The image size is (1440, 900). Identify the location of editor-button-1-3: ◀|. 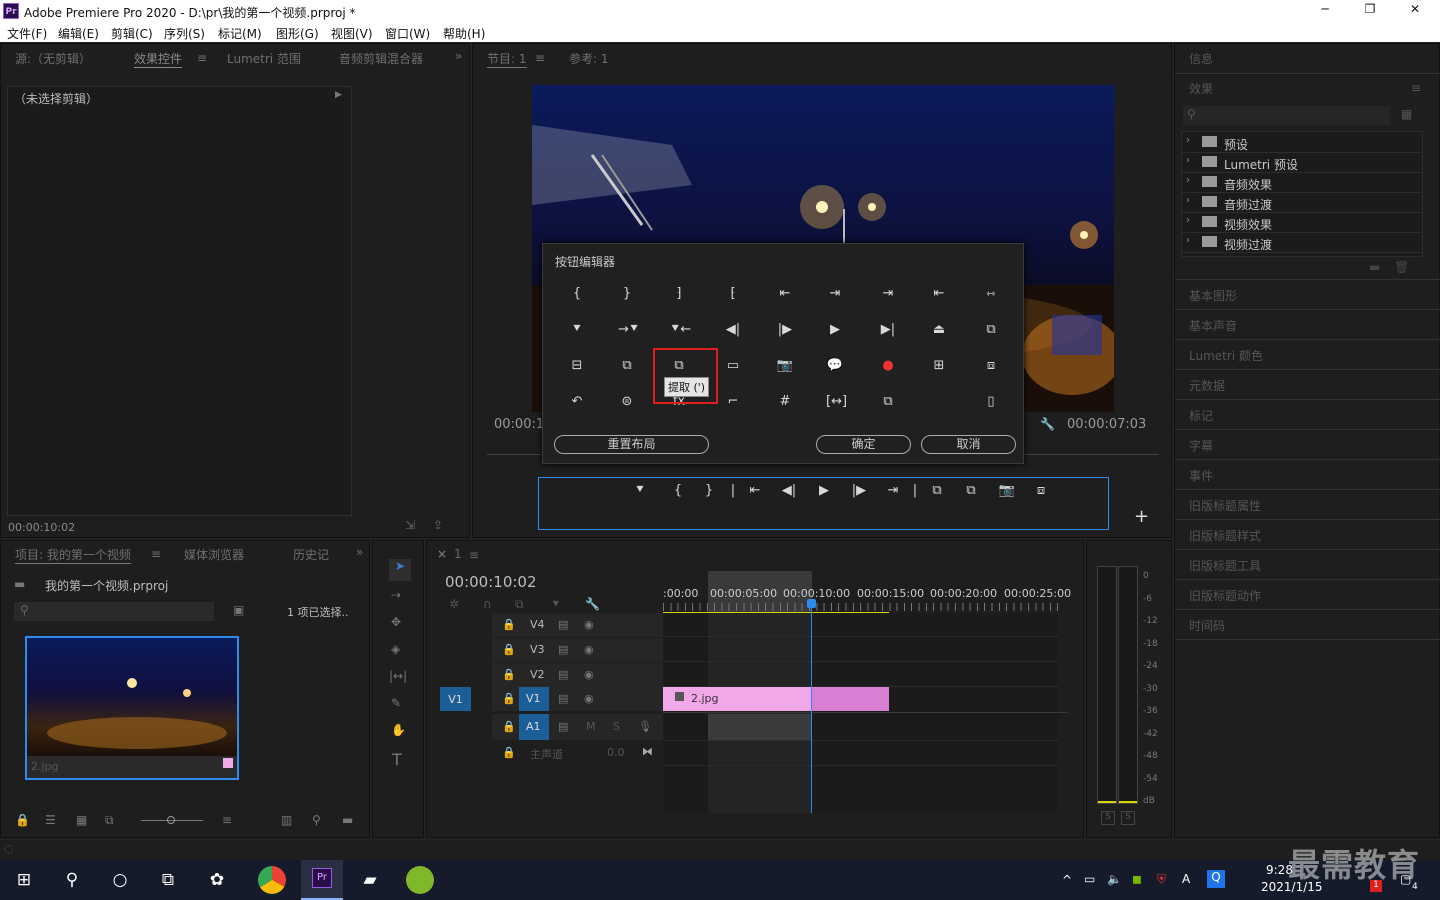
(733, 330).